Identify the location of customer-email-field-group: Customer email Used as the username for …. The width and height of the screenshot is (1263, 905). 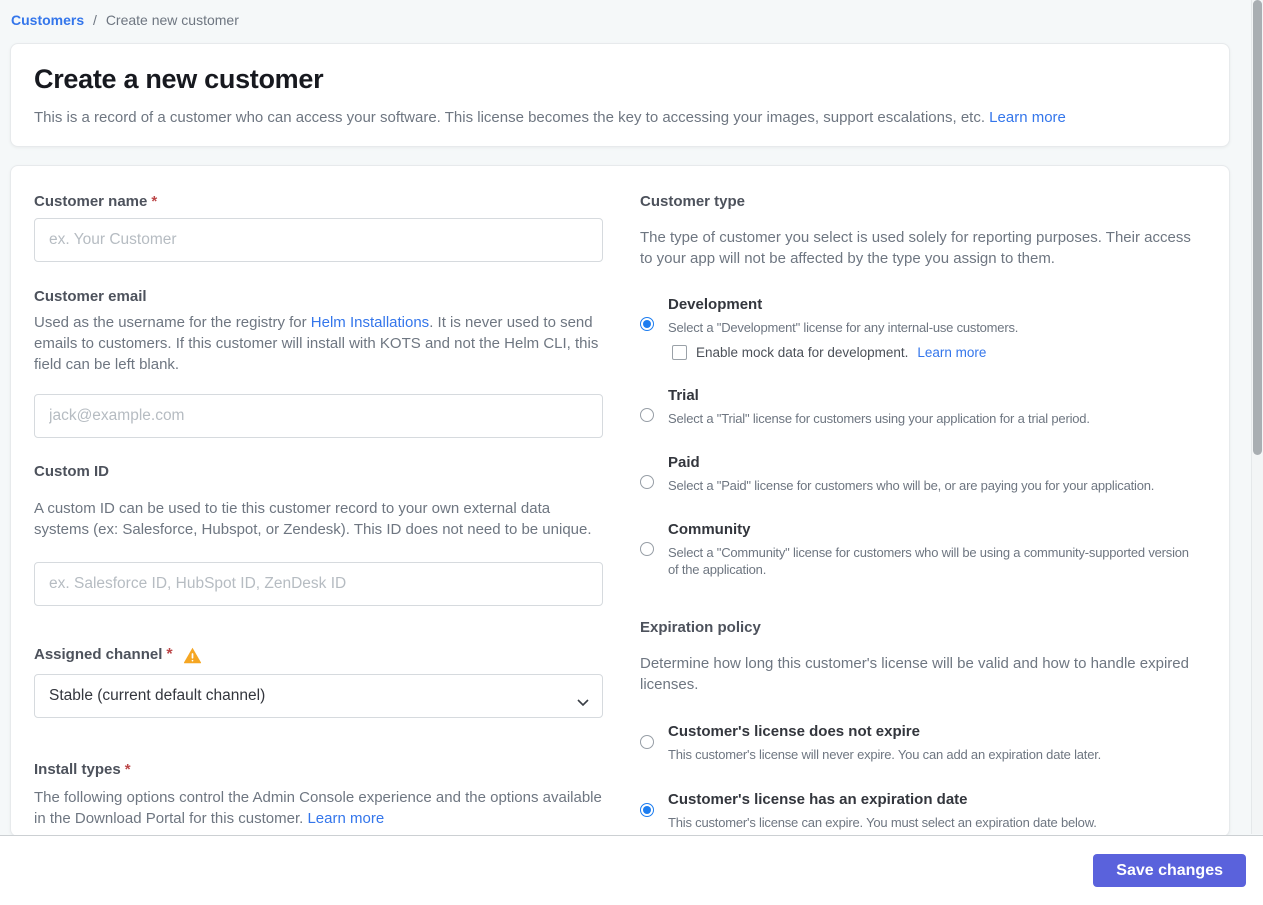
(318, 363).